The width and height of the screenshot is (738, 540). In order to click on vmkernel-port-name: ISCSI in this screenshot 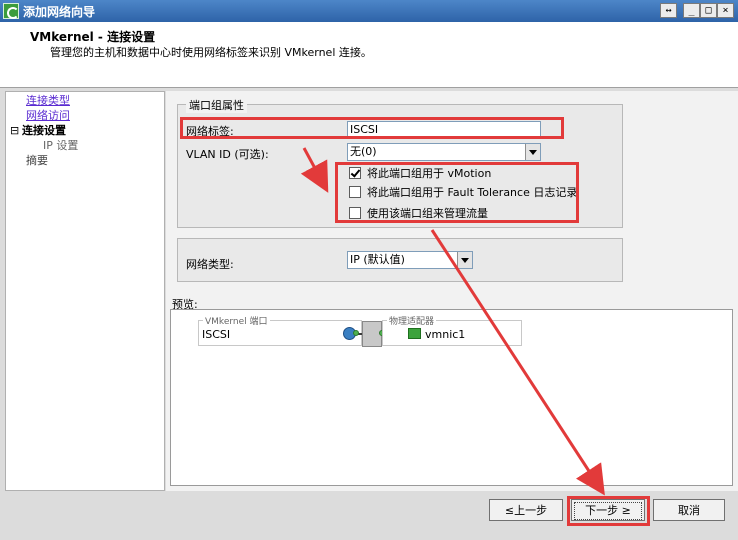, I will do `click(216, 334)`.